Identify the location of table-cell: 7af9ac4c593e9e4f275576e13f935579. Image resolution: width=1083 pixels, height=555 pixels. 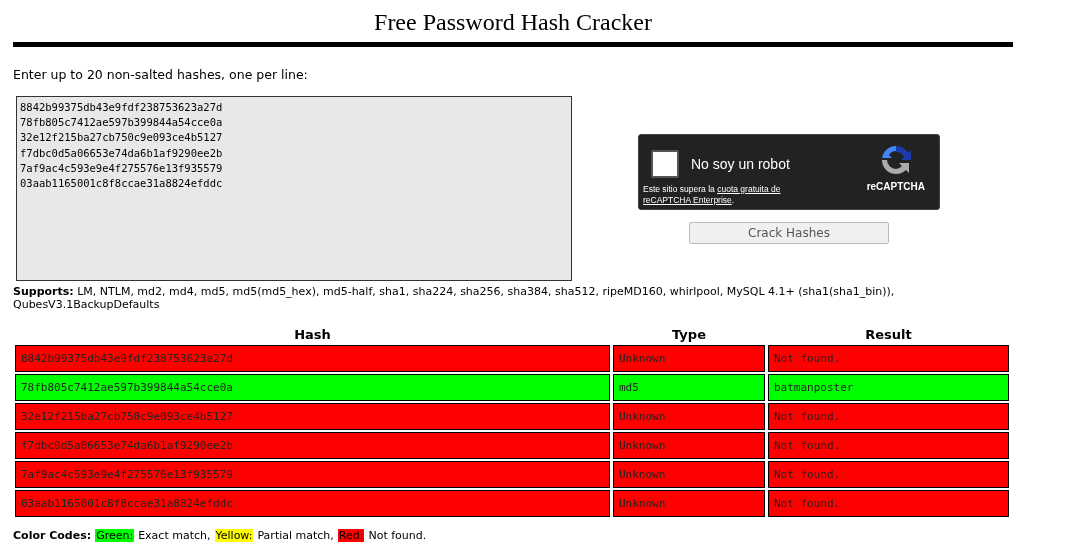
(312, 474).